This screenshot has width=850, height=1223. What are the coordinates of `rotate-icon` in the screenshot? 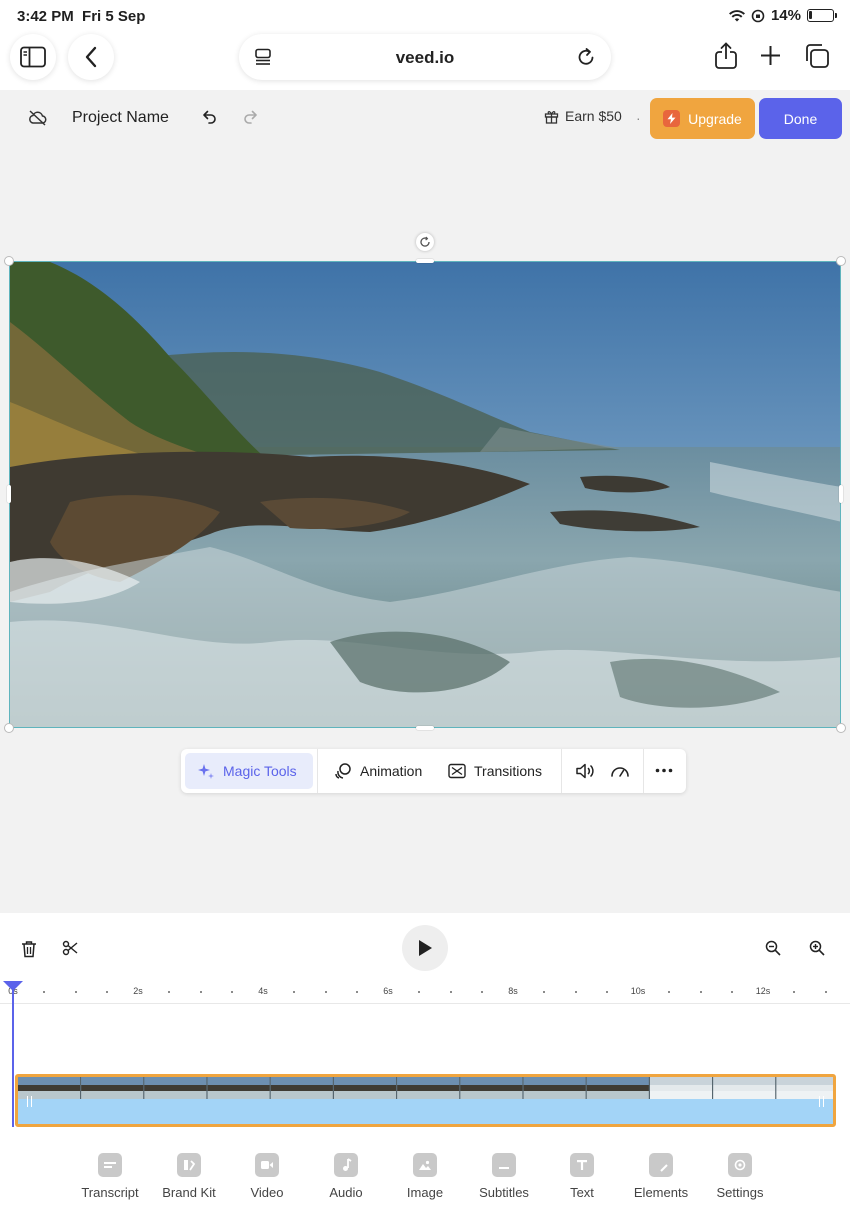 It's located at (425, 241).